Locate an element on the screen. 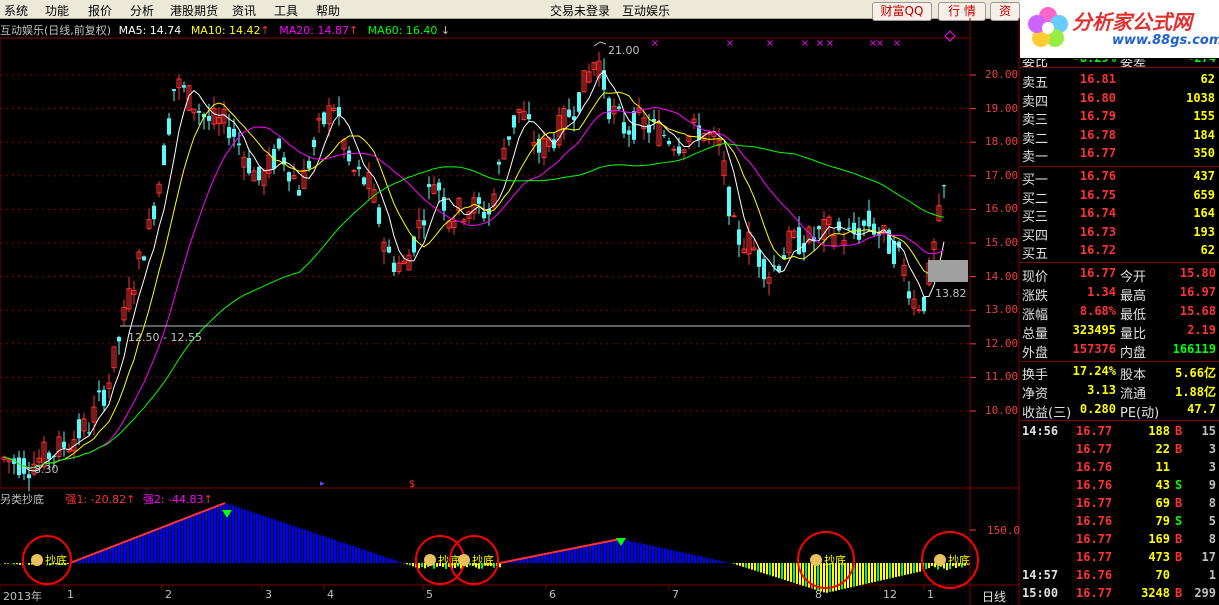 The height and width of the screenshot is (605, 1219). tick-count: 8 is located at coordinates (1212, 539).